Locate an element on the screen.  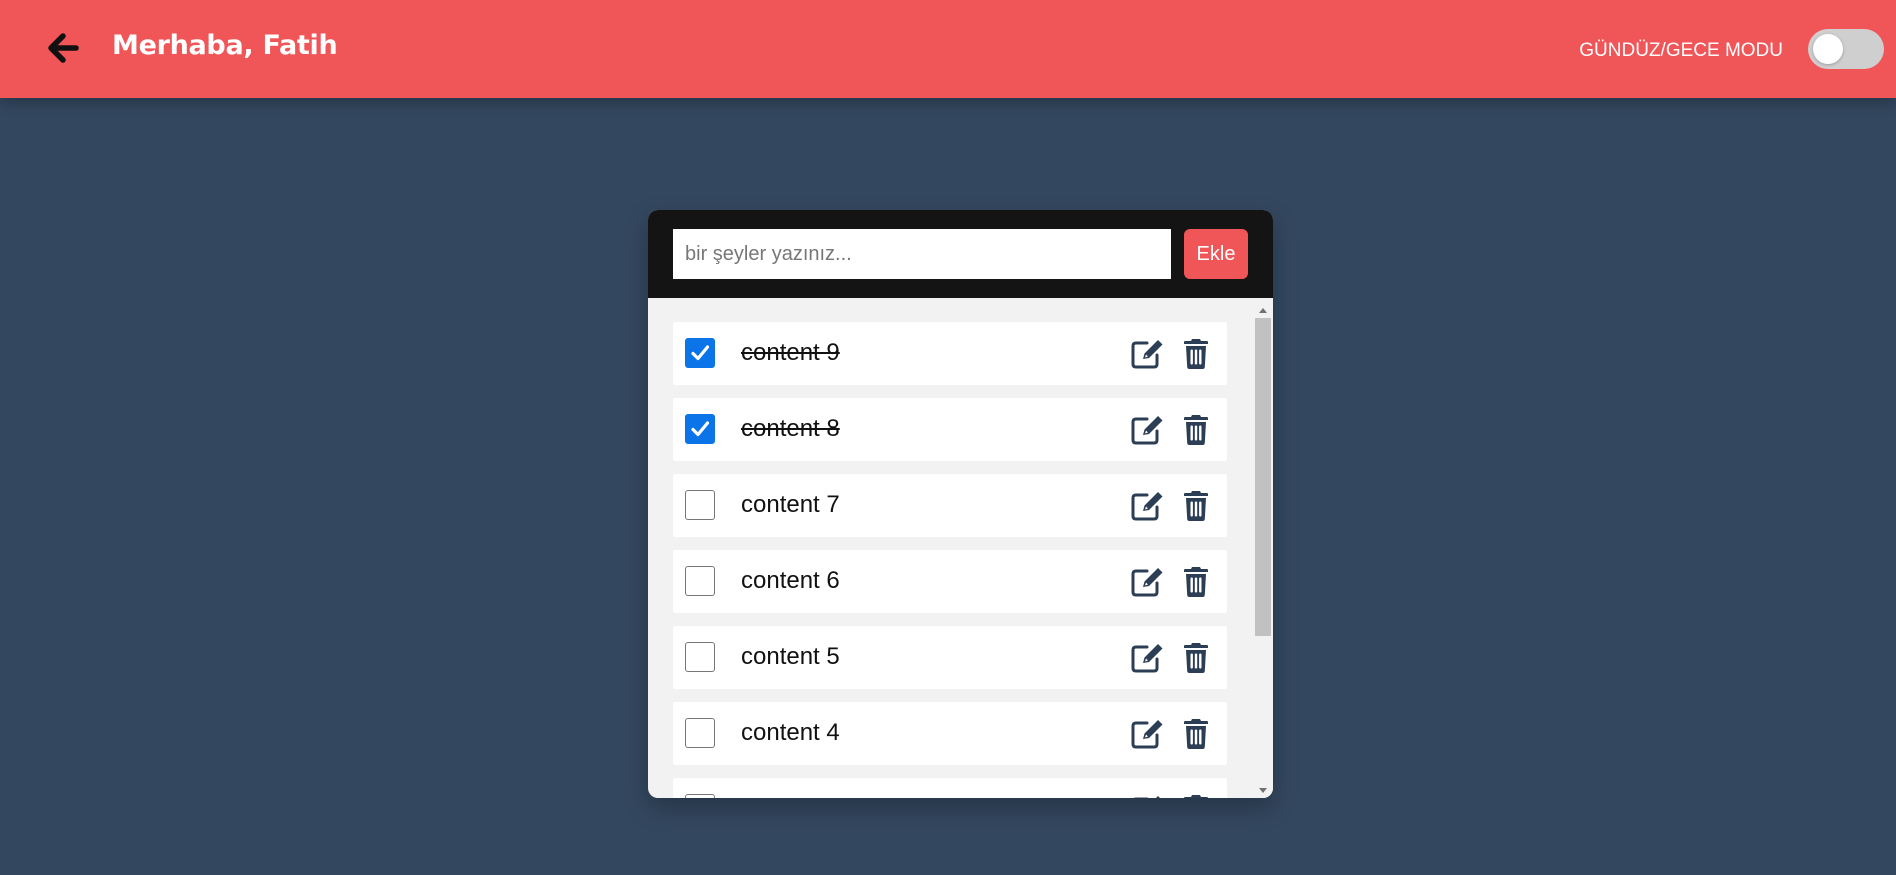
scrollbar is located at coordinates (1263, 551).